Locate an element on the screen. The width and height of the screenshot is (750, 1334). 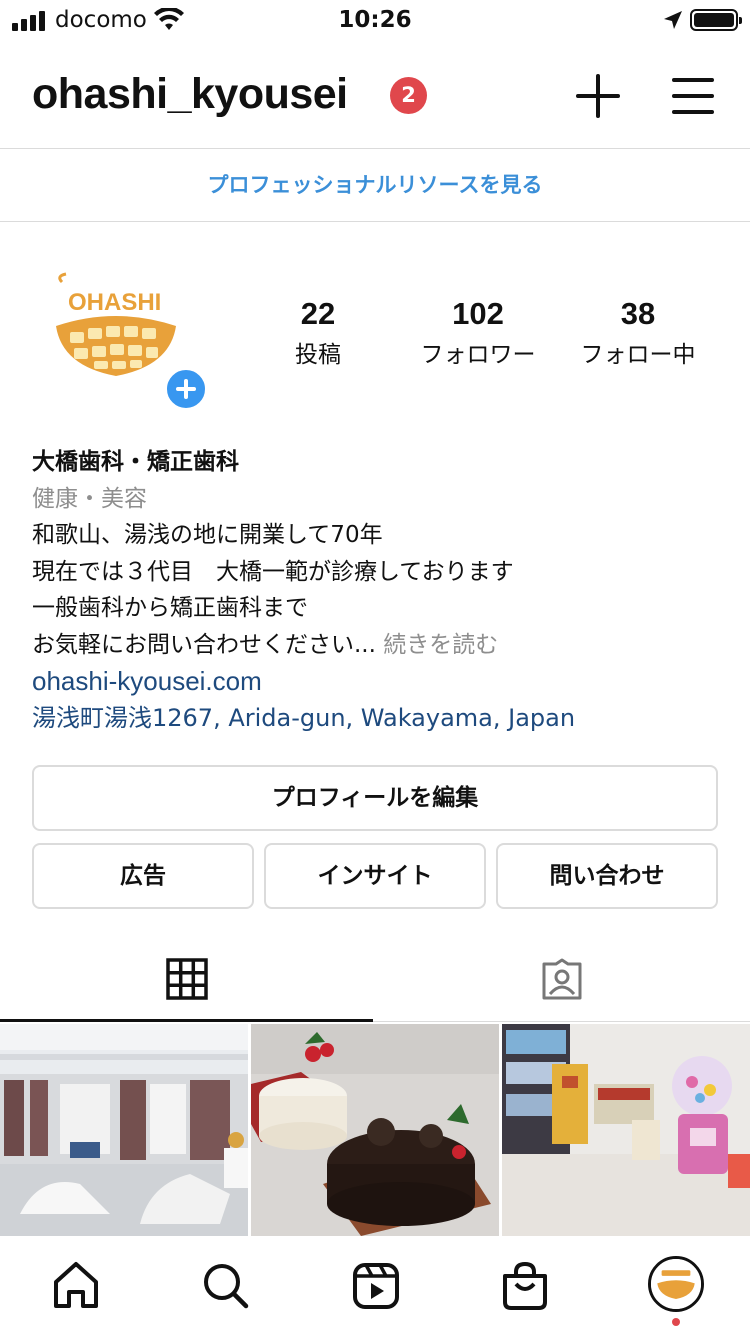
search-icon is located at coordinates (226, 1286).